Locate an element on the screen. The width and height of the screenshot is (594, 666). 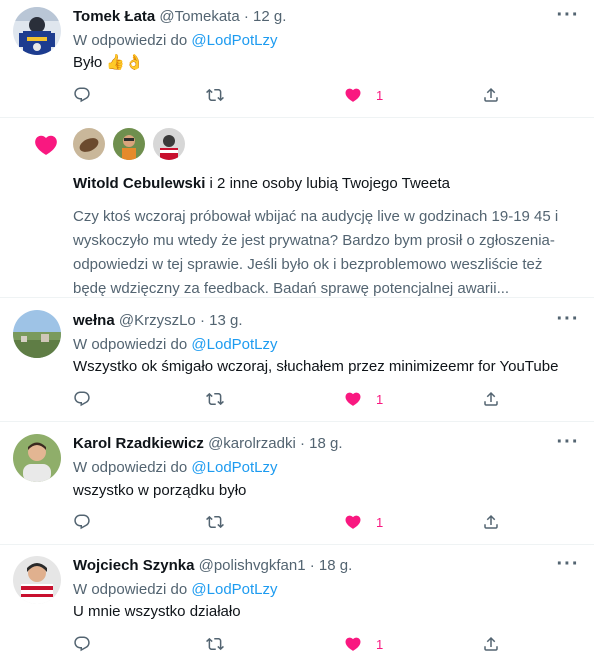
author-handle: @karolrzadki is located at coordinates (252, 443).